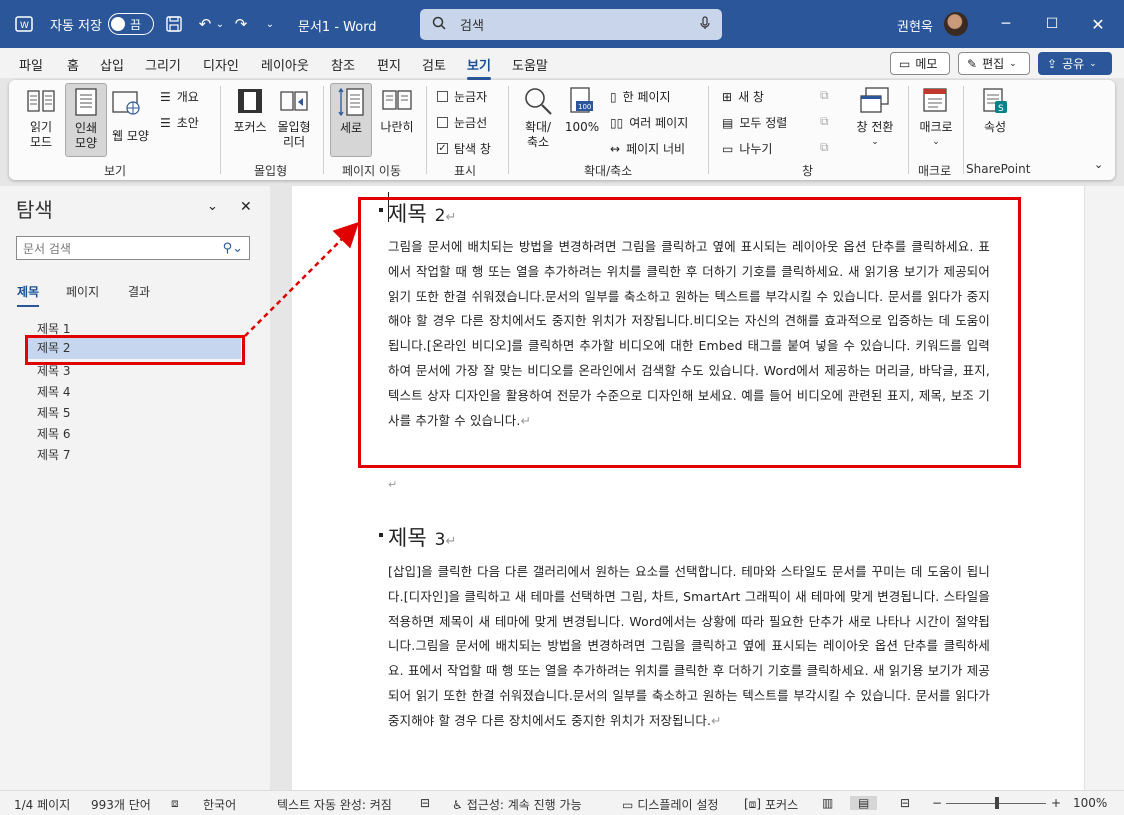  Describe the element at coordinates (397, 127) in the screenshot. I see `side-by-side-label: 나란히` at that location.